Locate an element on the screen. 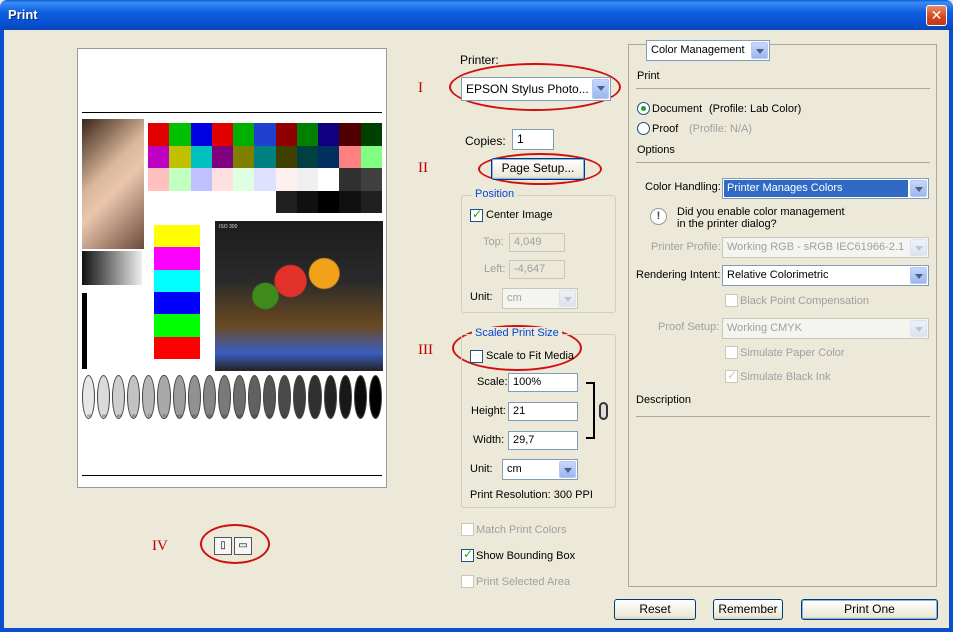 The width and height of the screenshot is (953, 632). description-label: Description is located at coordinates (664, 400).